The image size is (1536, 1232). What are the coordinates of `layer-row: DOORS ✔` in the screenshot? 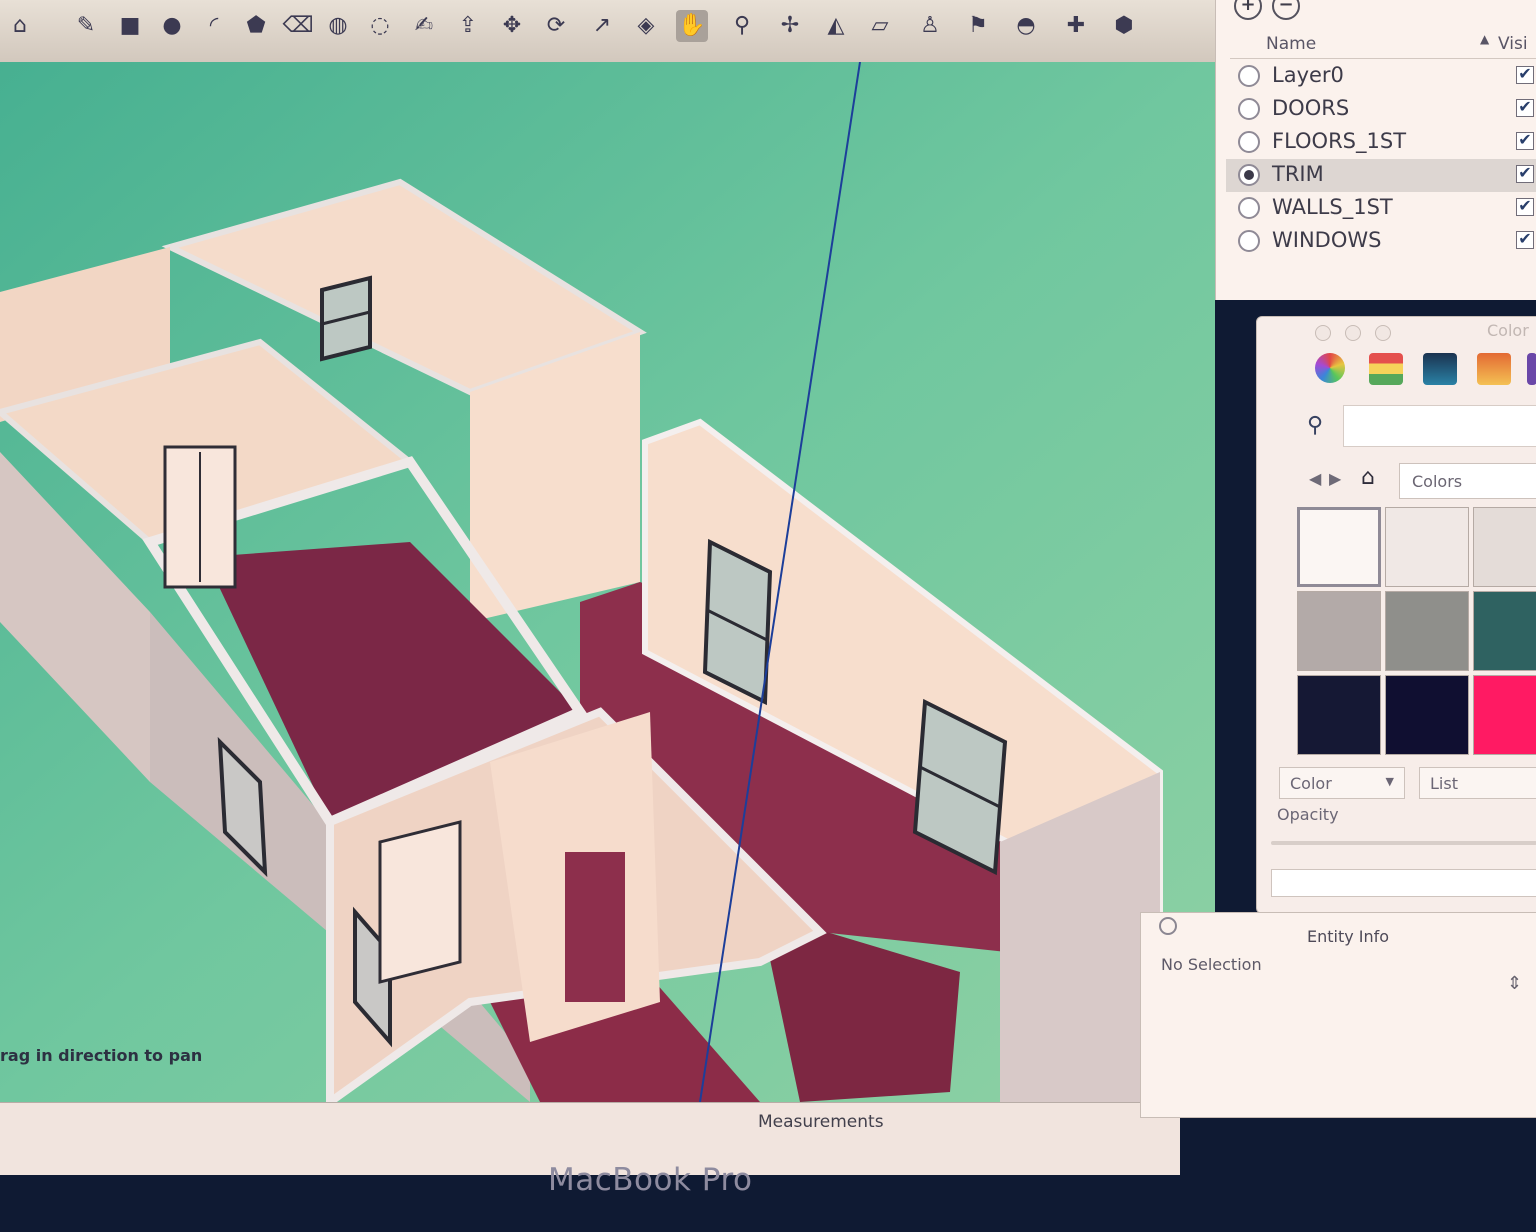 It's located at (1381, 109).